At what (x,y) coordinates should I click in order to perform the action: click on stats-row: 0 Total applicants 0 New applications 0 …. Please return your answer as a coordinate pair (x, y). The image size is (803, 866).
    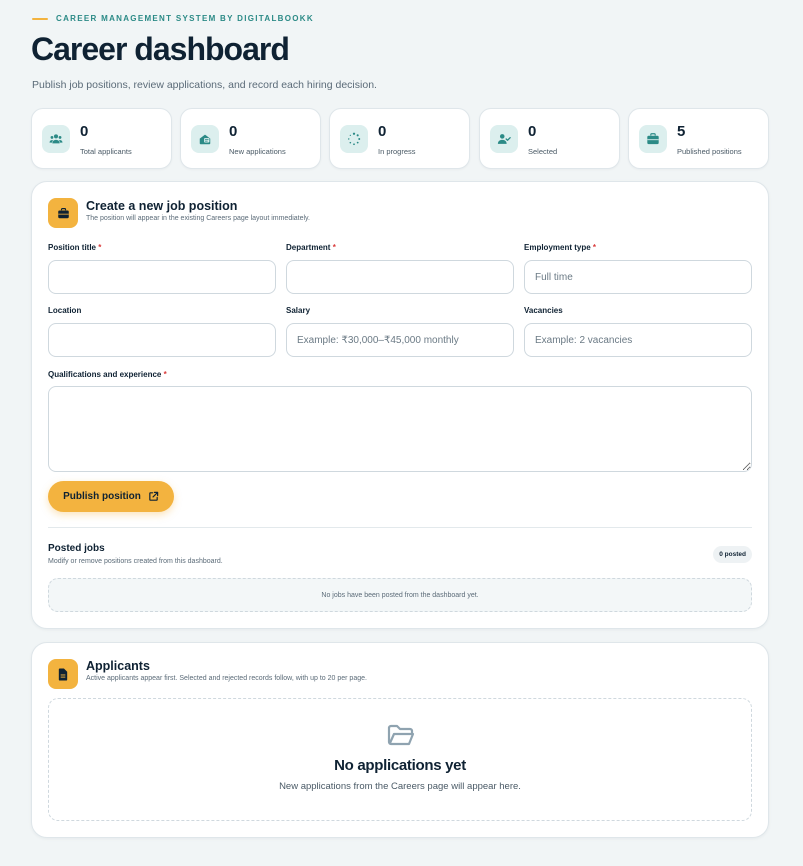
    Looking at the image, I should click on (400, 138).